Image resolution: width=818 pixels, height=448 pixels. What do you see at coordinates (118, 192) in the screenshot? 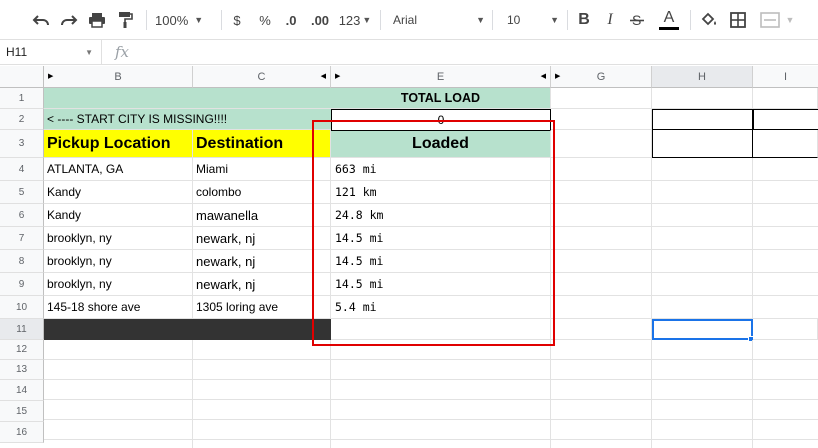
I see `cell-b5: Kandy` at bounding box center [118, 192].